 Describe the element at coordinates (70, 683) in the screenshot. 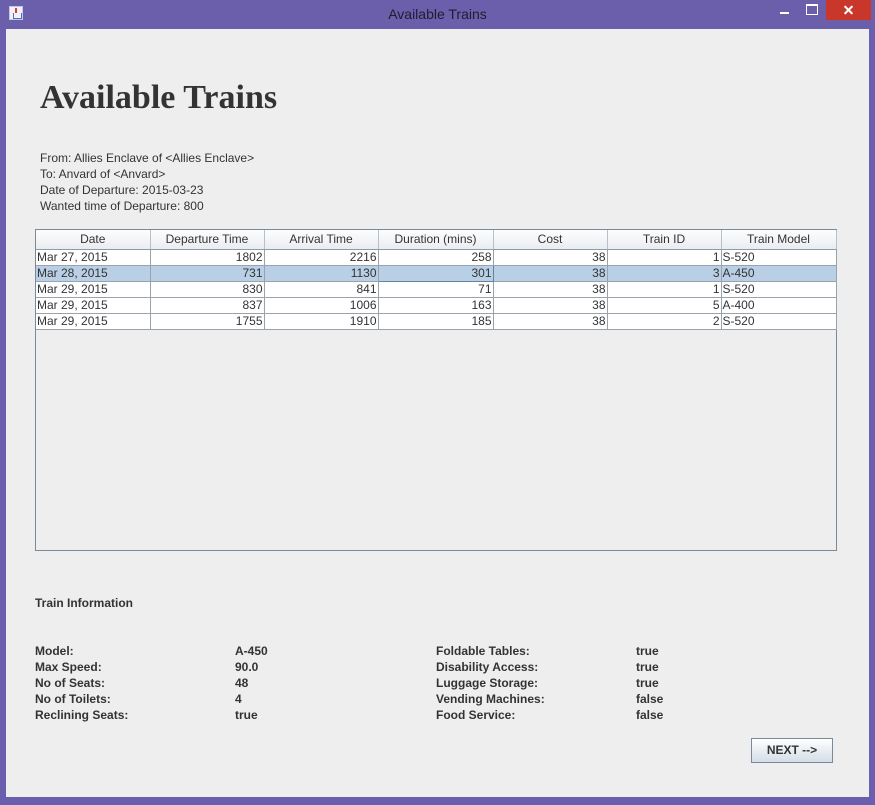

I see `seats-label: No of Seats:` at that location.